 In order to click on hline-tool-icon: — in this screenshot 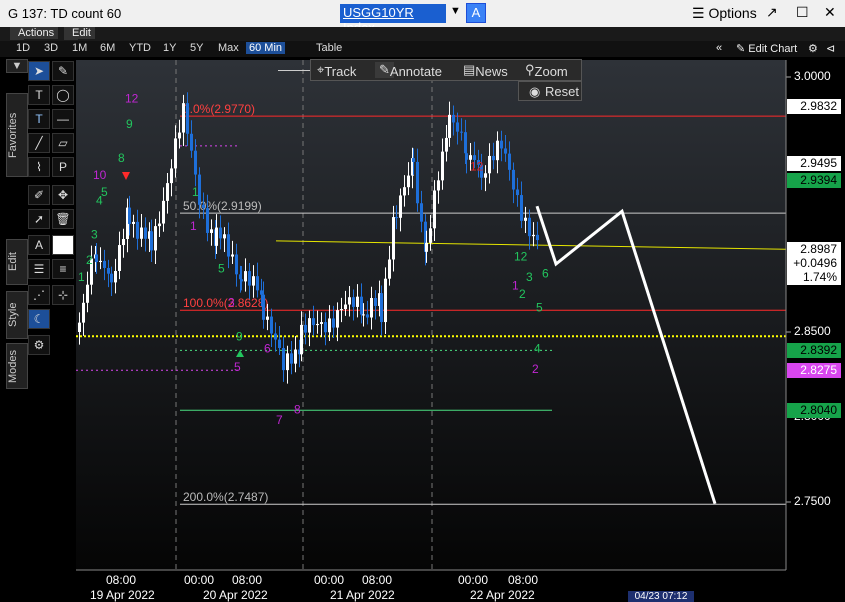, I will do `click(63, 119)`.